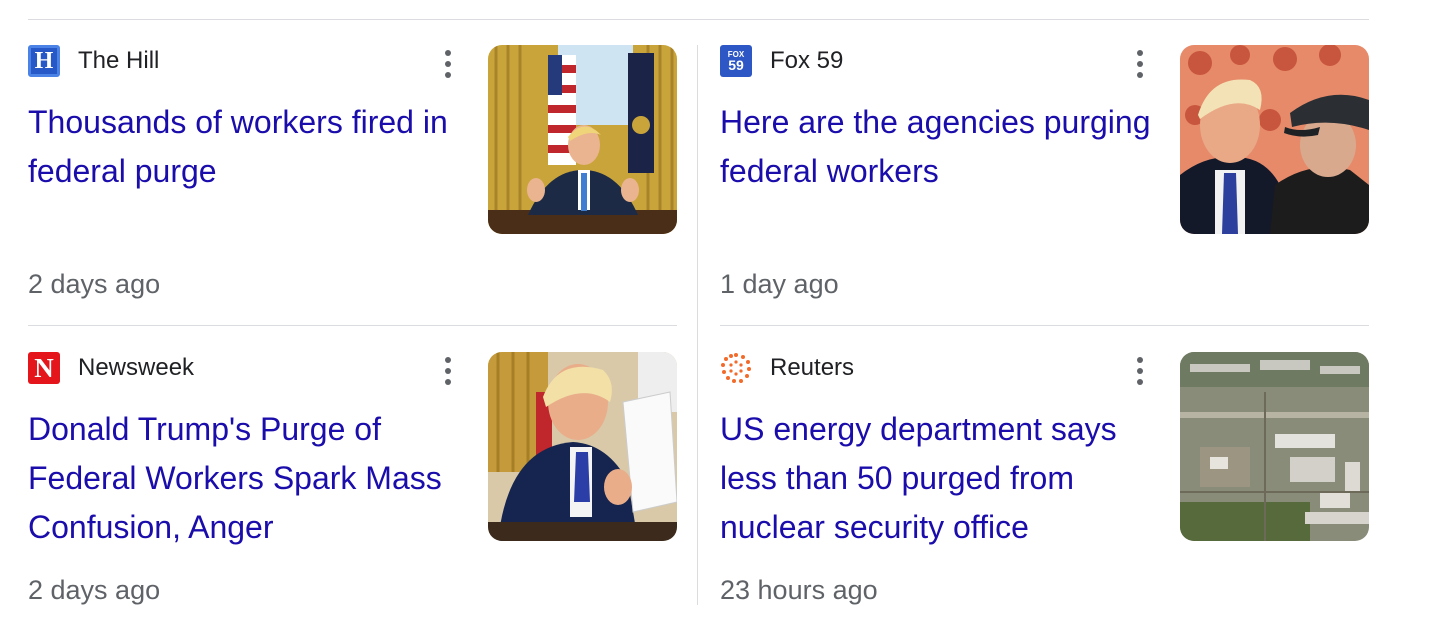  What do you see at coordinates (1044, 325) in the screenshot?
I see `row-divider-right` at bounding box center [1044, 325].